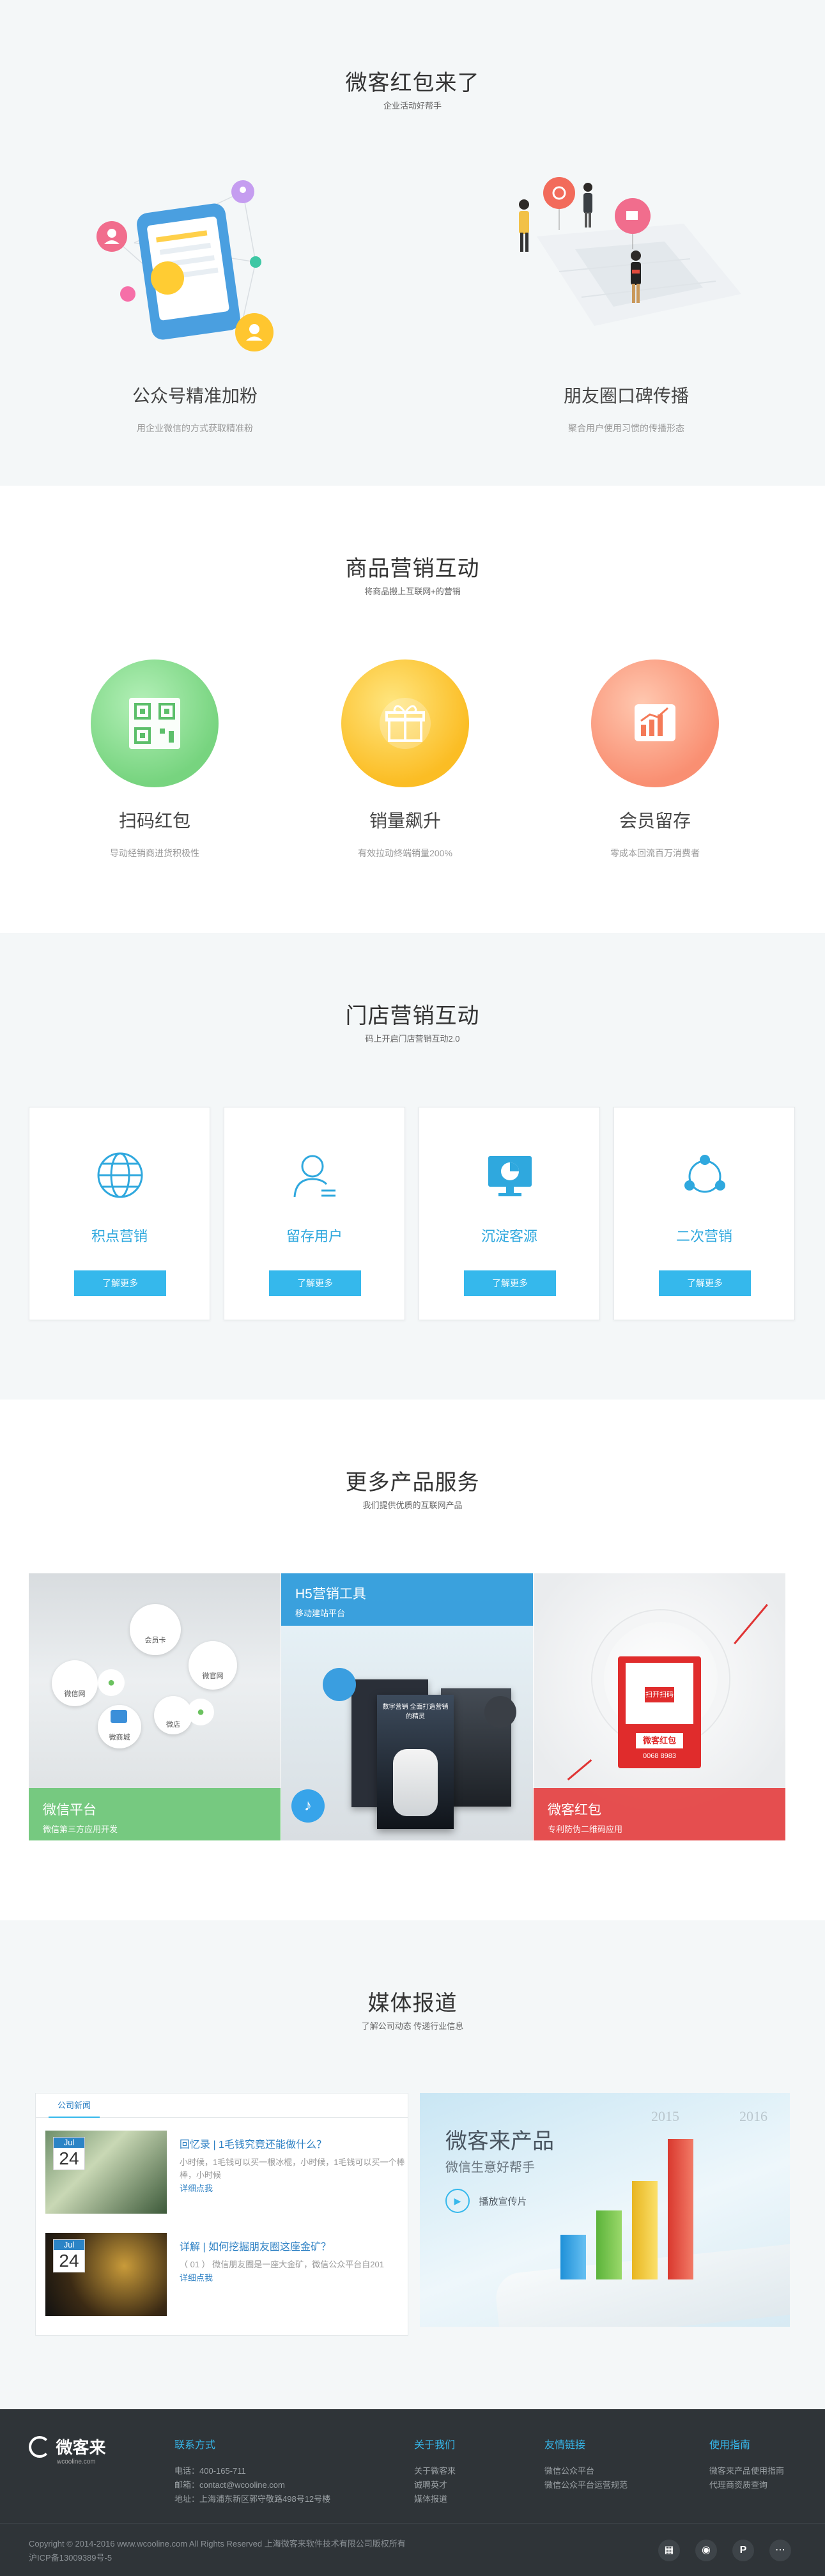 Image resolution: width=825 pixels, height=2576 pixels. I want to click on news-tabbar: 公司新闻, so click(222, 2106).